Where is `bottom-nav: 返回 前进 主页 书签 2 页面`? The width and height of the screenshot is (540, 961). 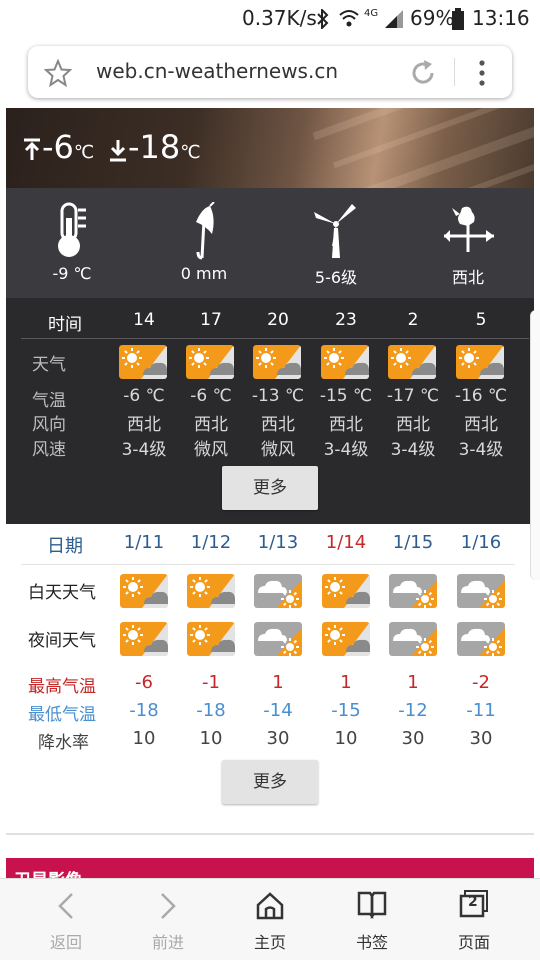
bottom-nav: 返回 前进 主页 书签 2 页面 is located at coordinates (270, 919).